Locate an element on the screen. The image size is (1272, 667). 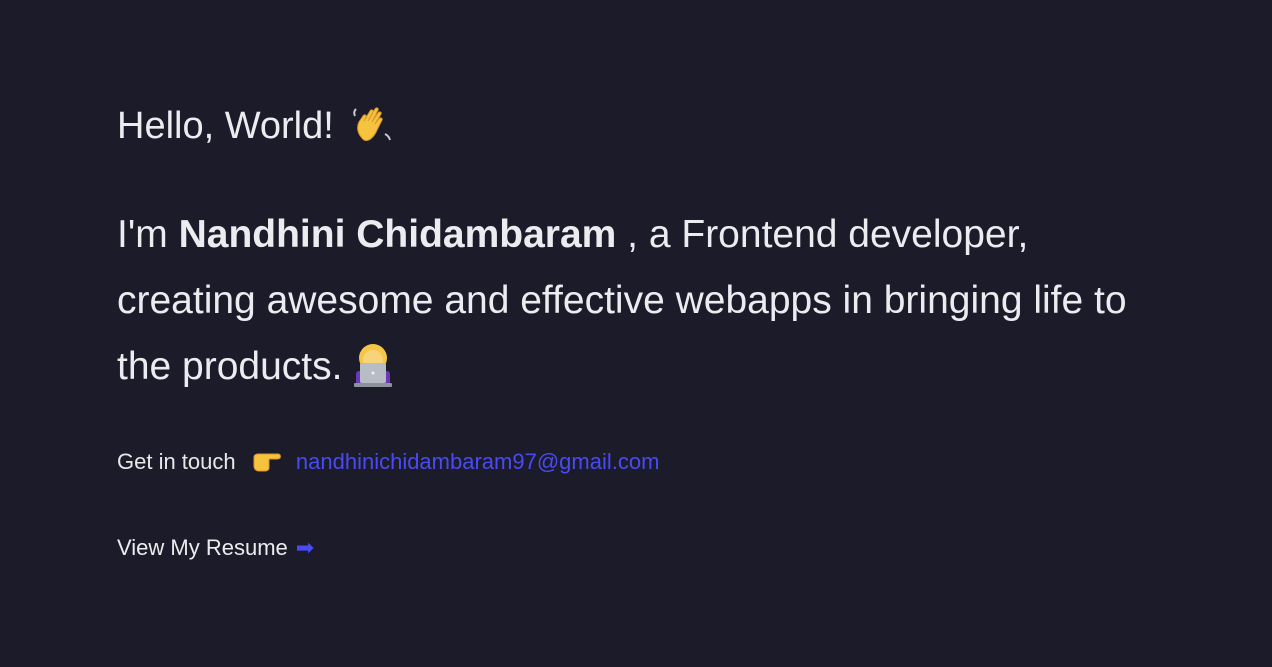
waving-hand-icon is located at coordinates (372, 124).